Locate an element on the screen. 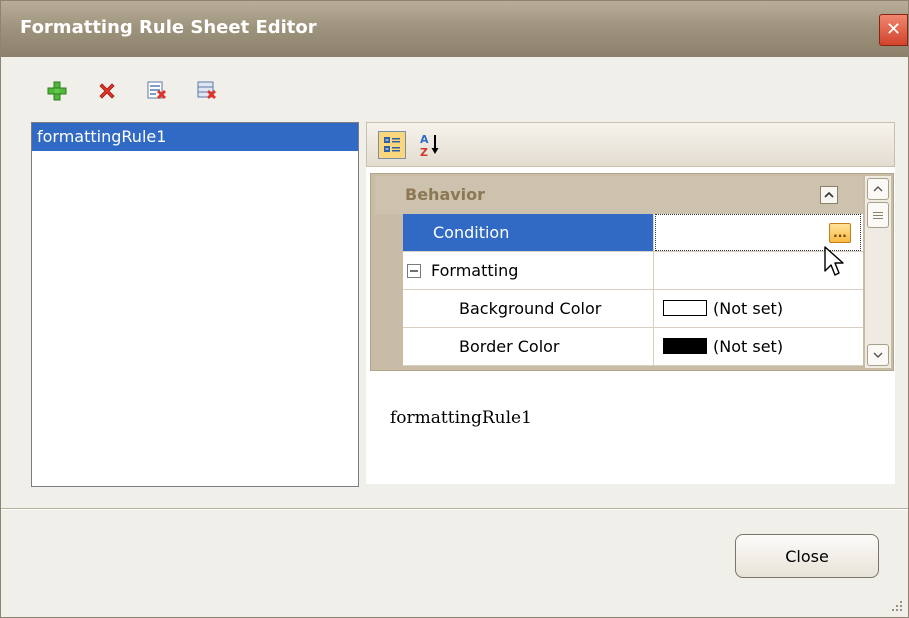  alphabetical-sort-icon: A Z is located at coordinates (429, 145).